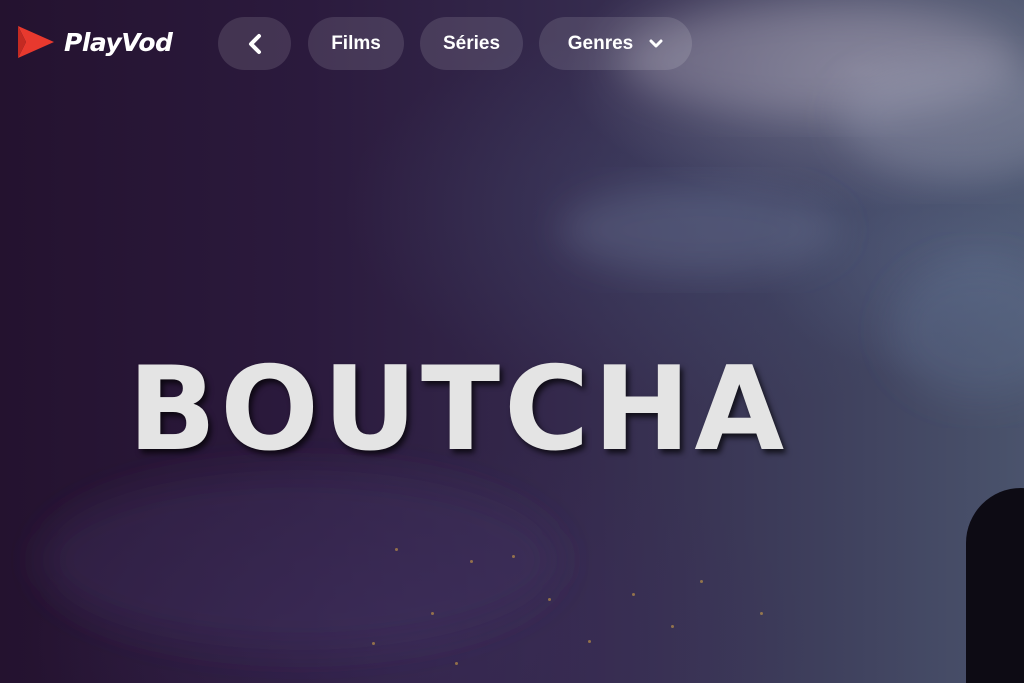 Image resolution: width=1024 pixels, height=683 pixels. I want to click on person-silhouette, so click(995, 585).